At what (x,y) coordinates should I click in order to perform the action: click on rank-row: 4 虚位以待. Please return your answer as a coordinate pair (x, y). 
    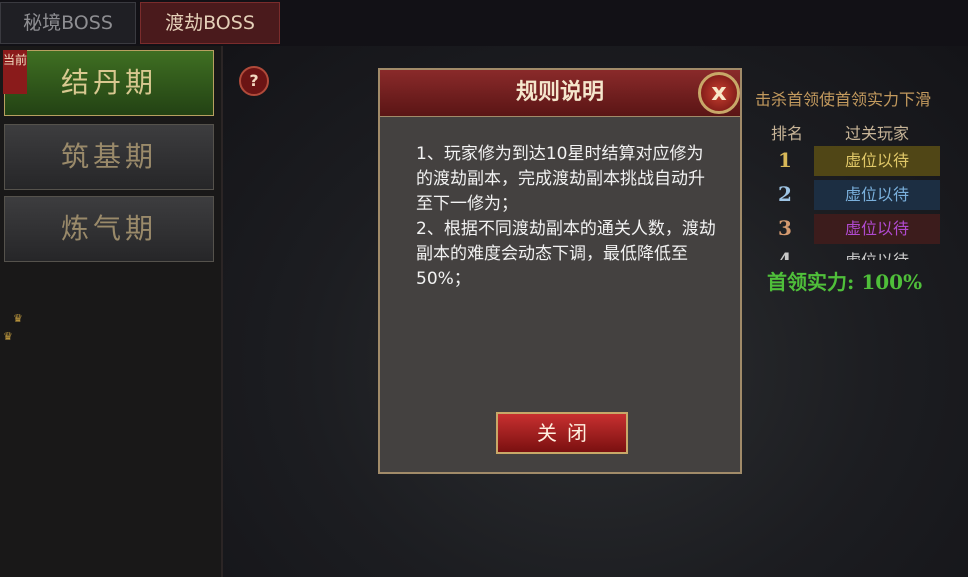
    Looking at the image, I should click on (845, 253).